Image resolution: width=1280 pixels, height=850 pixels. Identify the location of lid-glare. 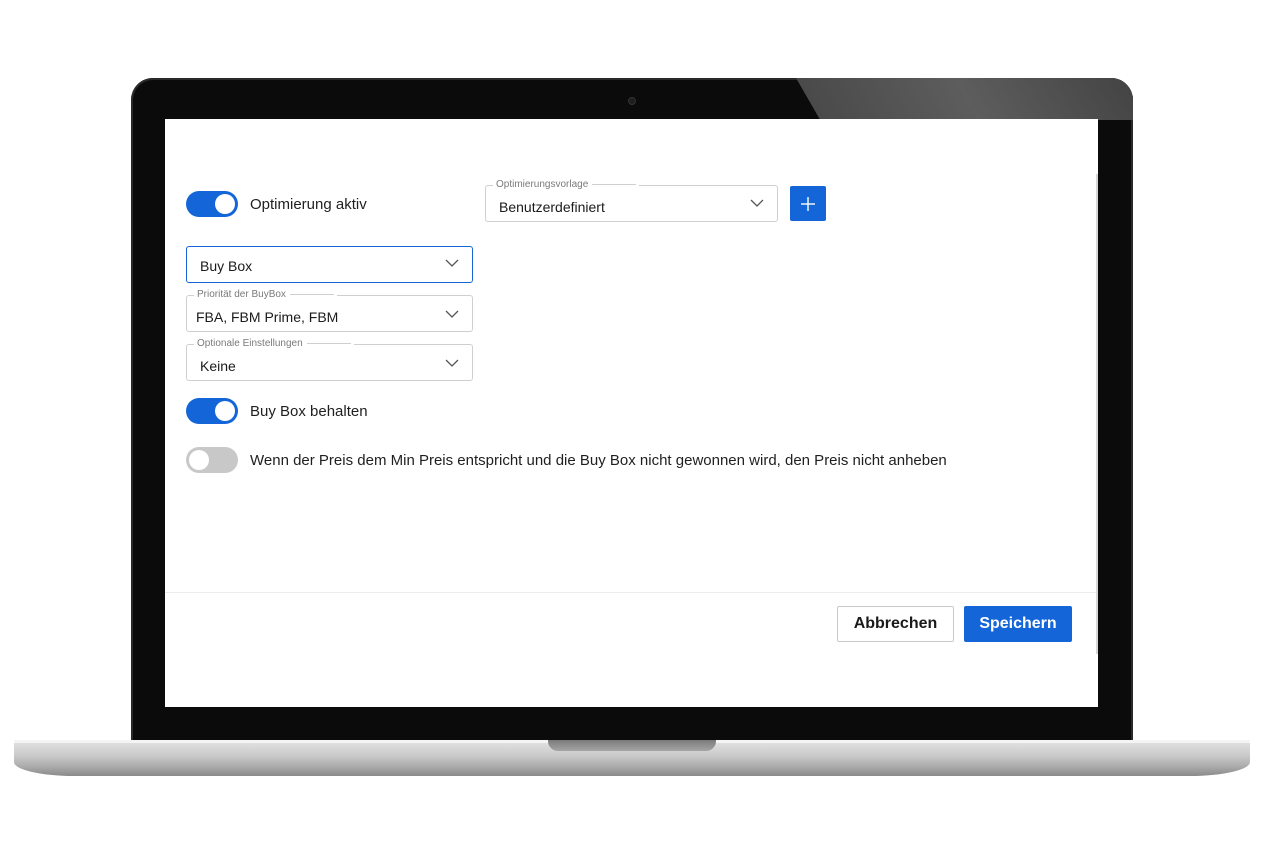
(964, 99).